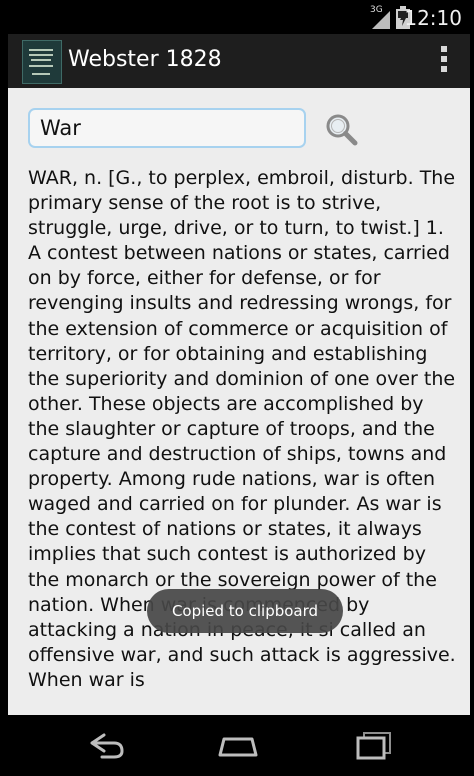  I want to click on signal-icon, so click(381, 20).